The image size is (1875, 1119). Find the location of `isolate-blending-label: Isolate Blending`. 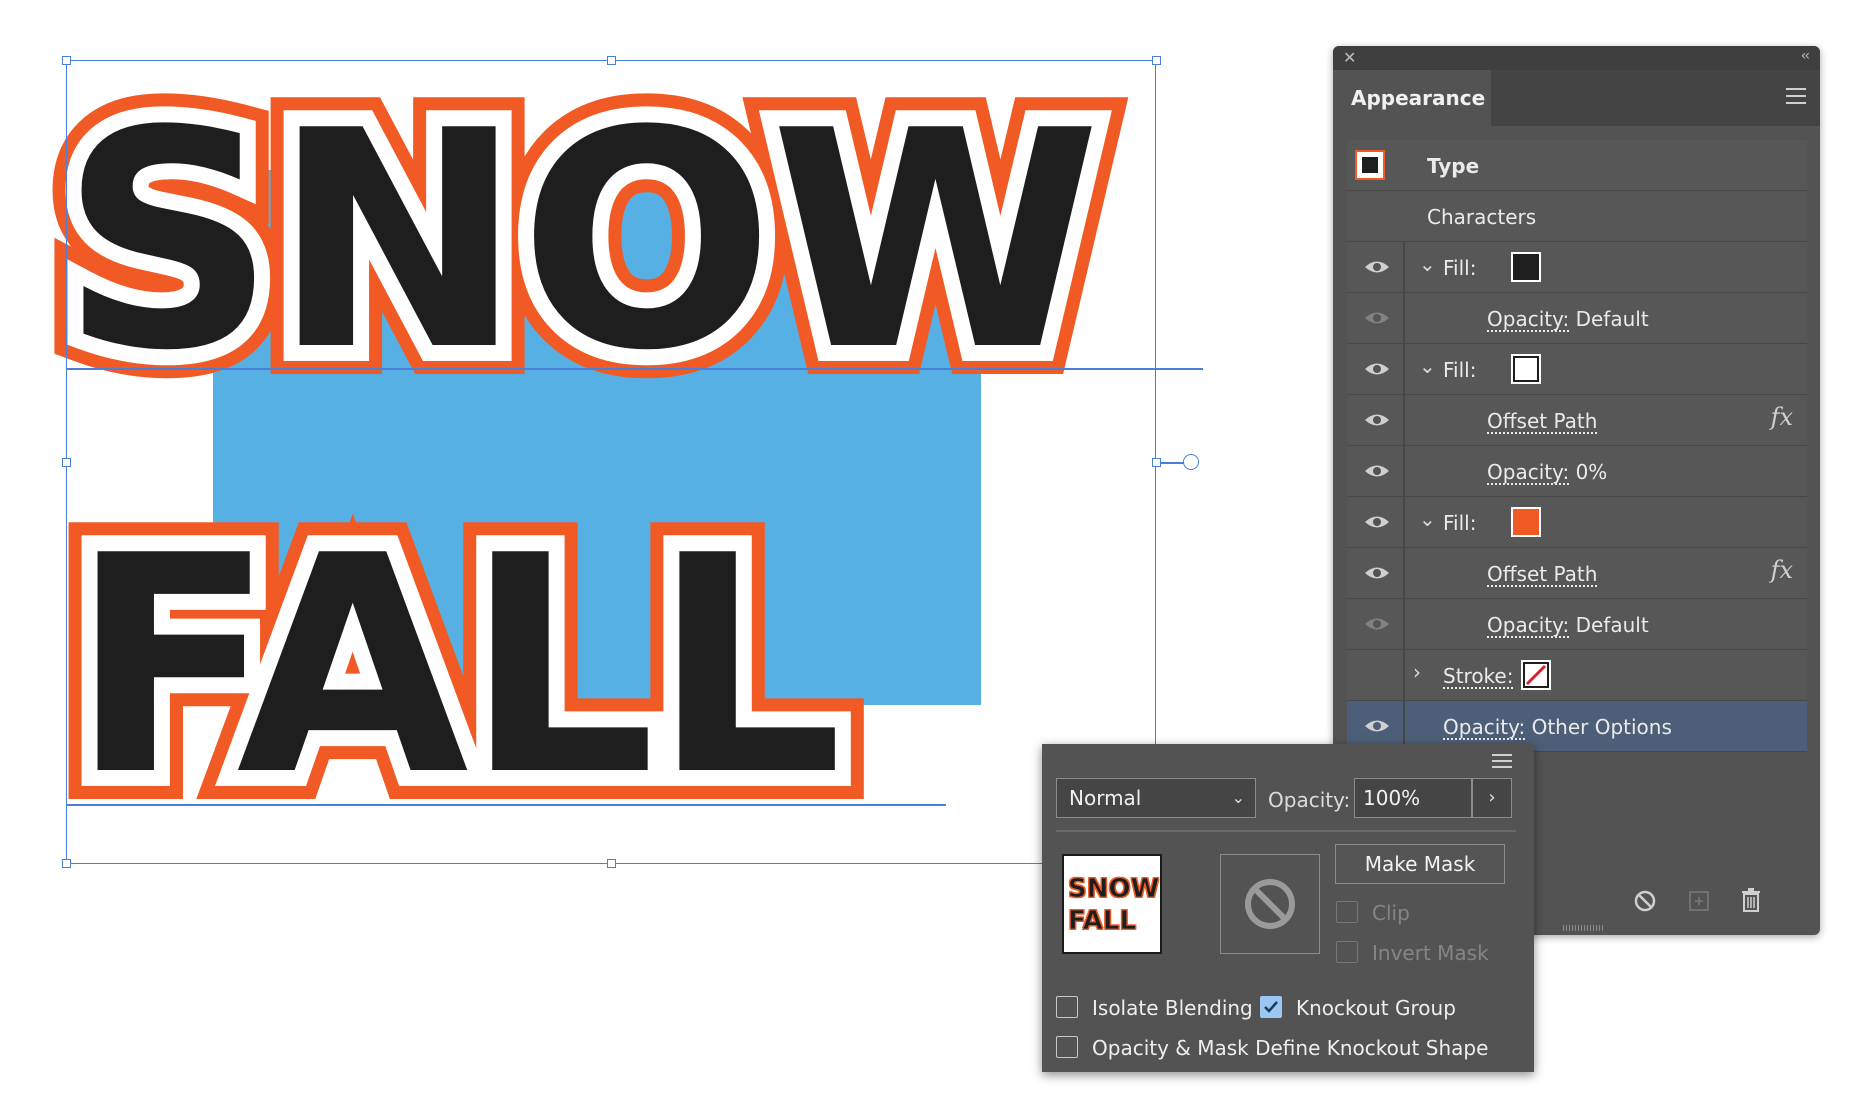

isolate-blending-label: Isolate Blending is located at coordinates (1172, 1008).